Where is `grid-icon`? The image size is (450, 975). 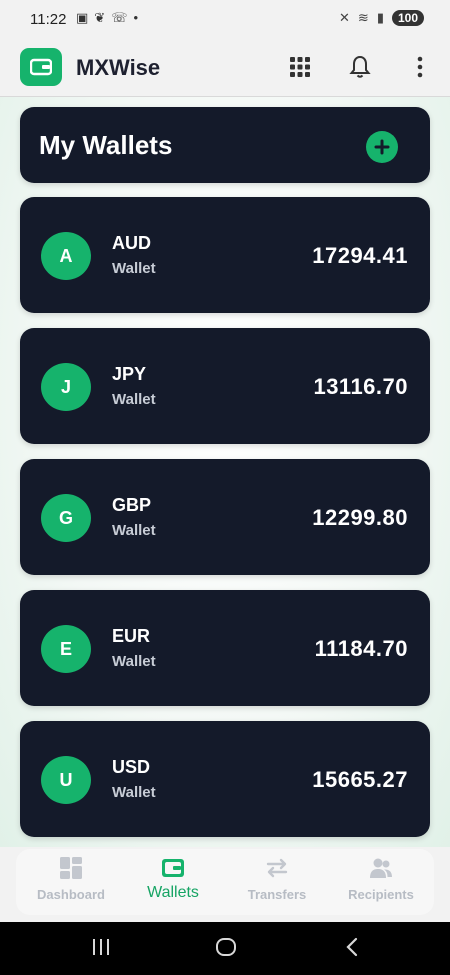 grid-icon is located at coordinates (300, 67).